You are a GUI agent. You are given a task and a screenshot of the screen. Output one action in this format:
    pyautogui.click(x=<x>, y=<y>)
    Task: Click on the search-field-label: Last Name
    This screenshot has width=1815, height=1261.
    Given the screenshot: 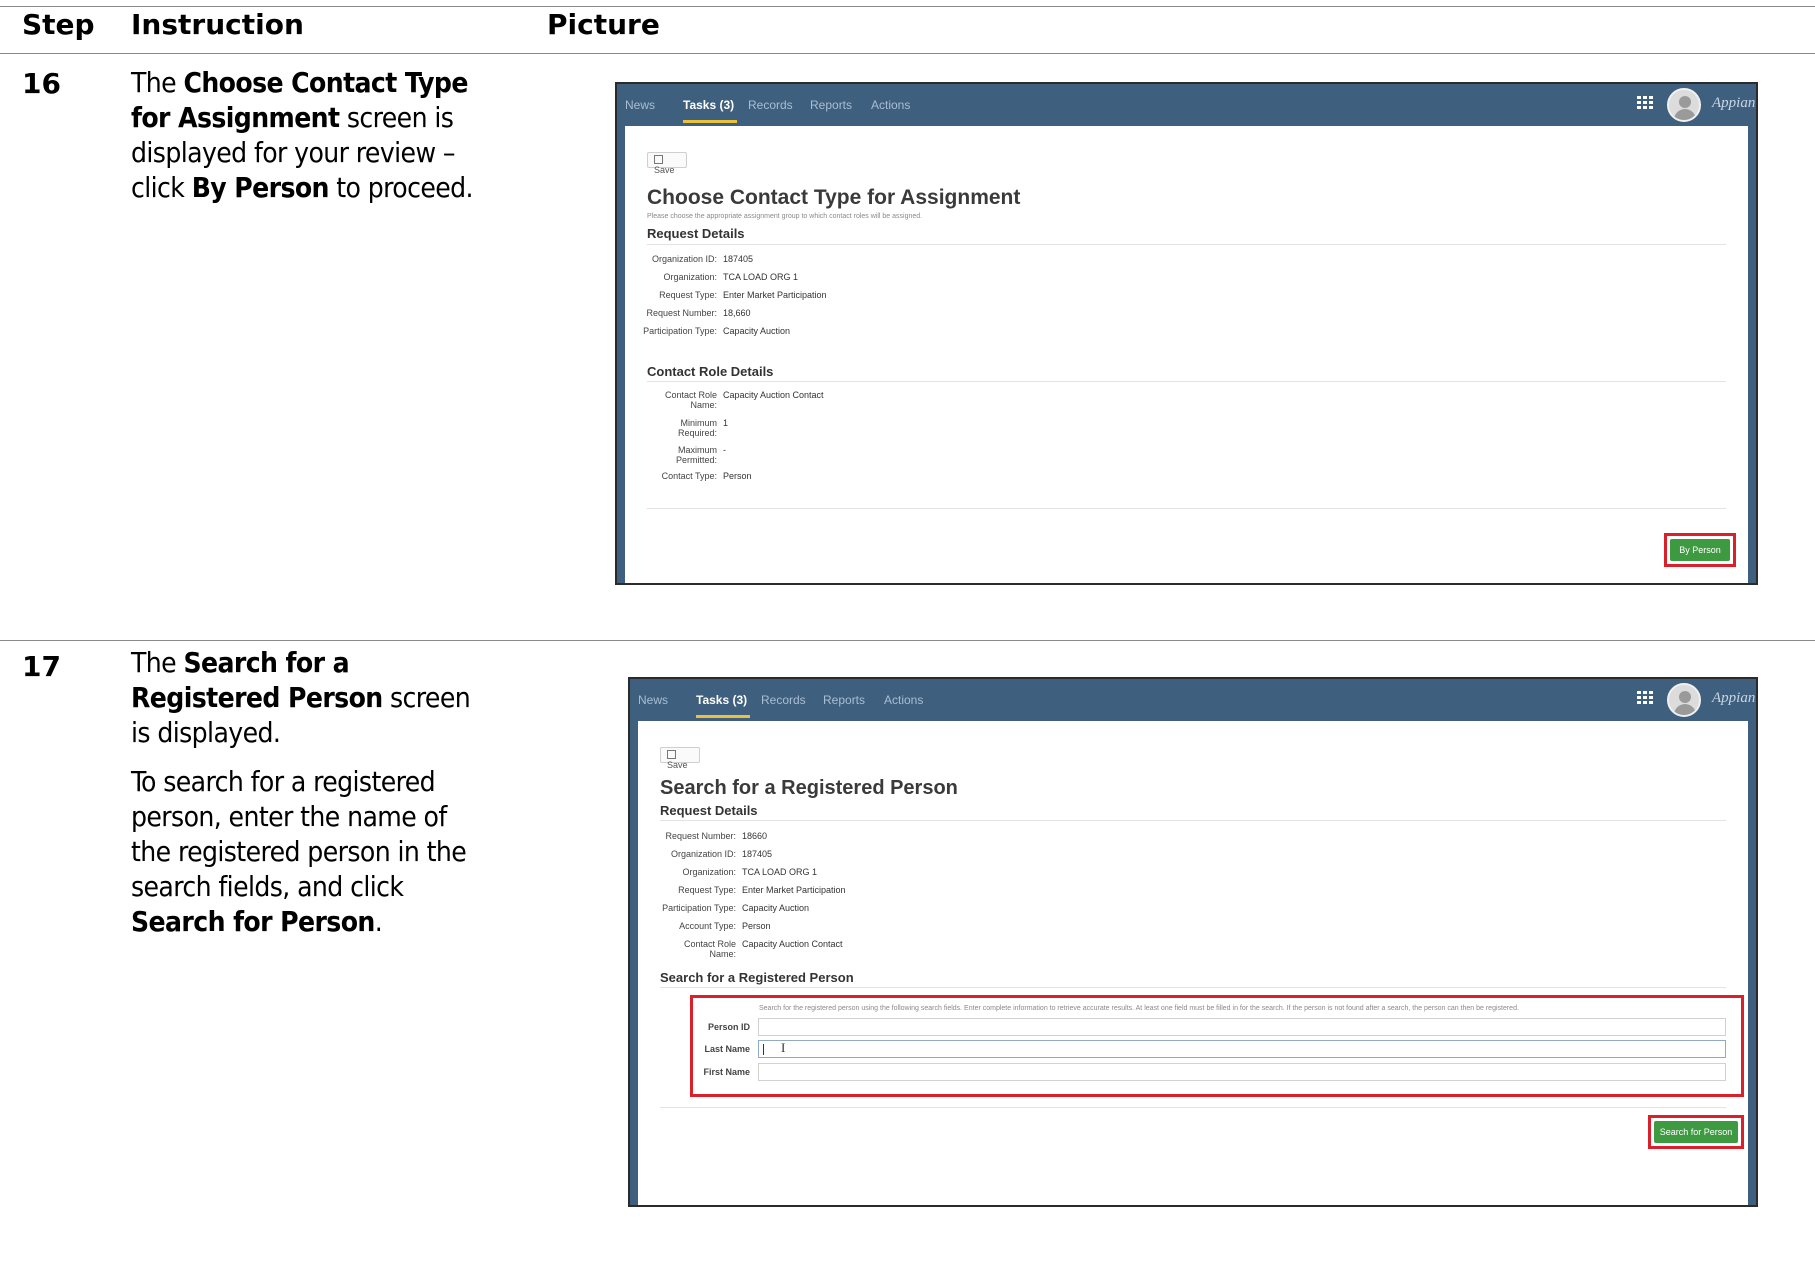 What is the action you would take?
    pyautogui.click(x=727, y=1049)
    